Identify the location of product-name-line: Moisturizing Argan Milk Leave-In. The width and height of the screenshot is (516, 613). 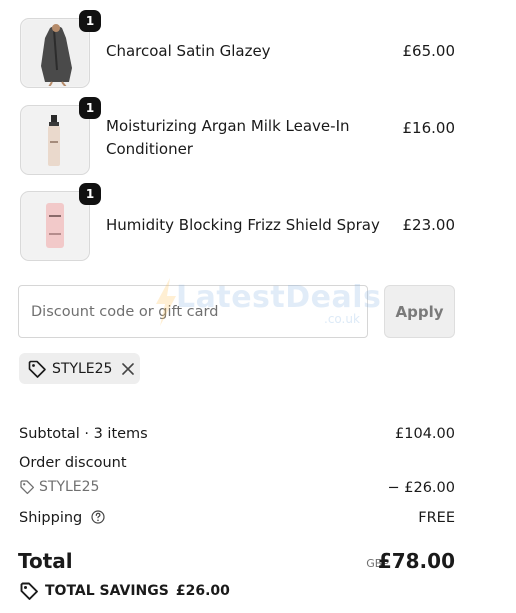
(228, 126).